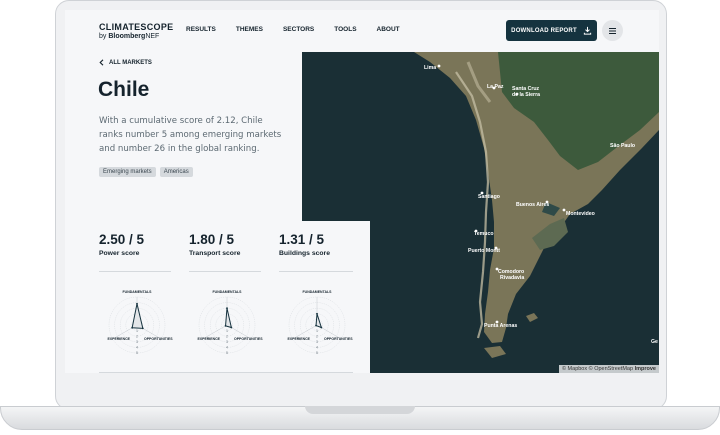  What do you see at coordinates (122, 239) in the screenshot?
I see `power-score-value: 2.50 / 5` at bounding box center [122, 239].